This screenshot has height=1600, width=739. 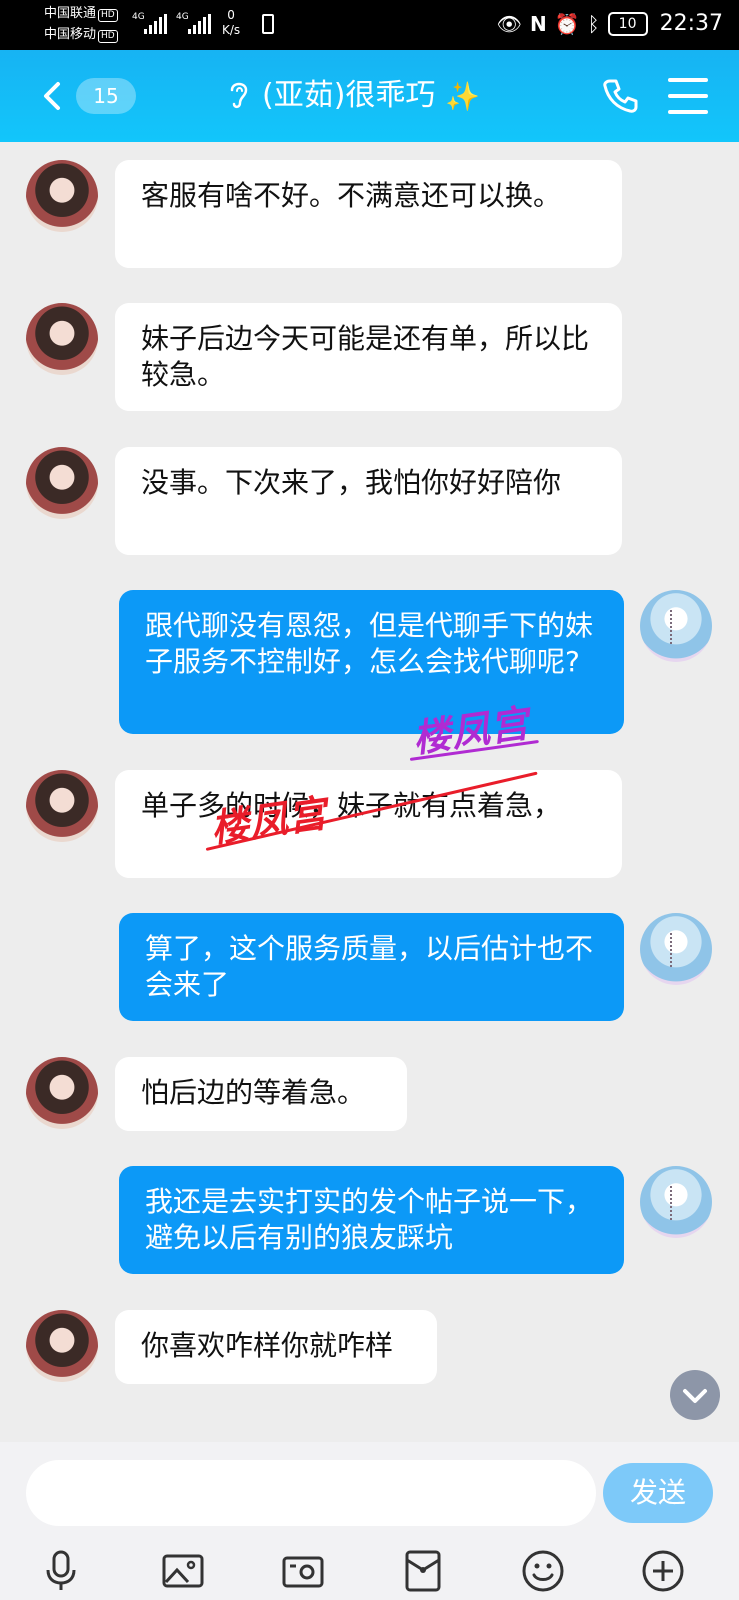 I want to click on network-type-1: 4G, so click(x=138, y=17).